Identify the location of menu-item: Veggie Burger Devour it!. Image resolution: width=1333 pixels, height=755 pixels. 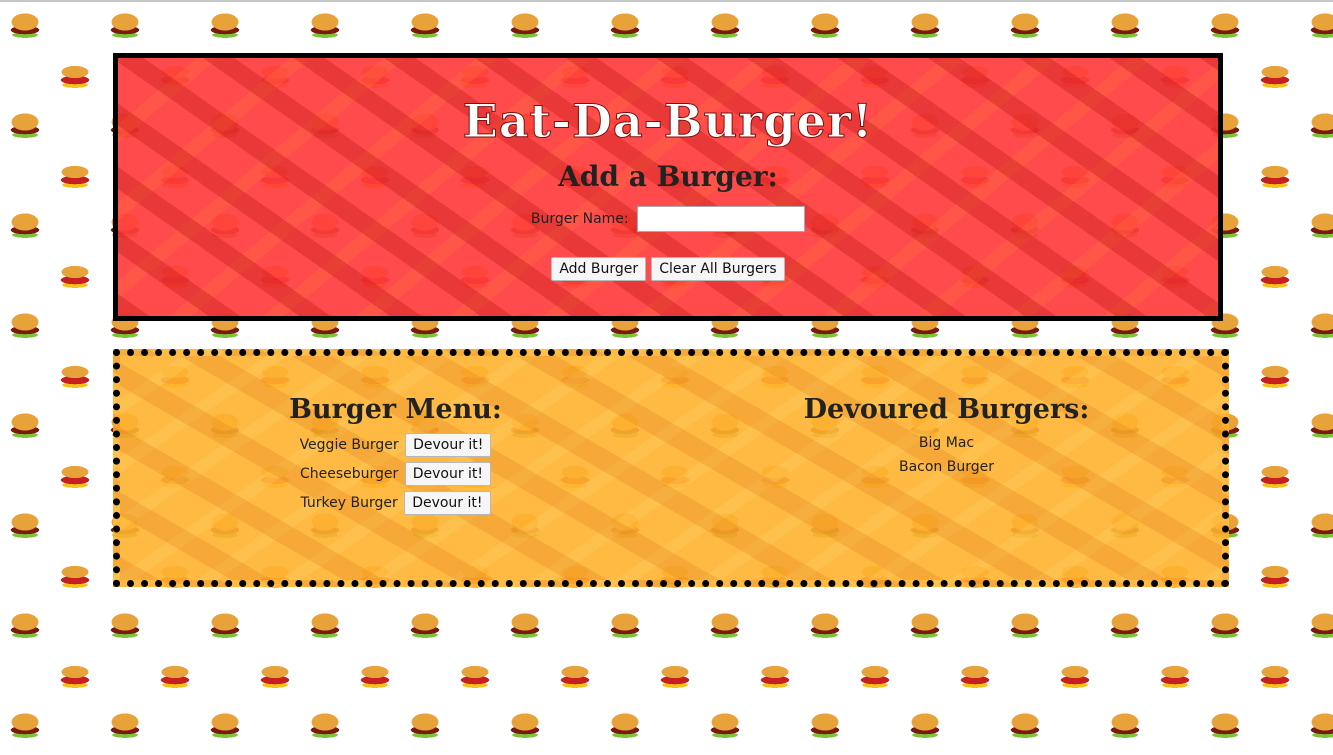
(395, 445).